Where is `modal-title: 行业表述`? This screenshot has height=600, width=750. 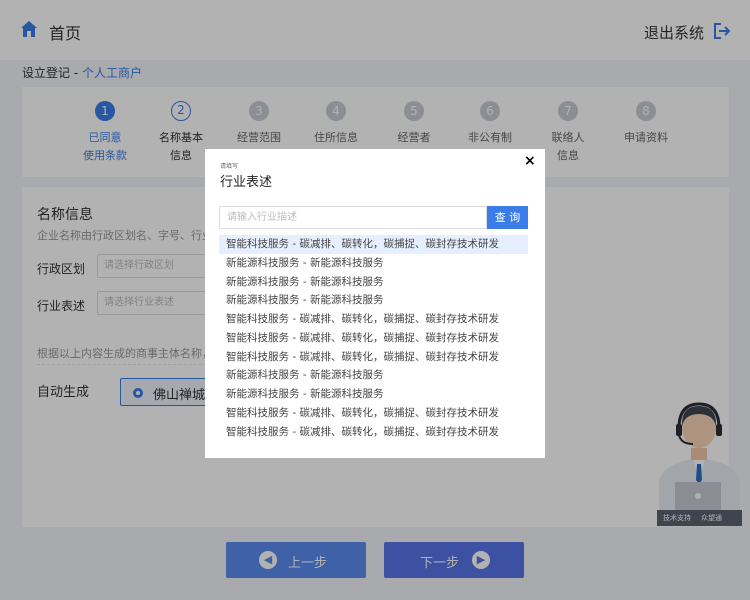
modal-title: 行业表述 is located at coordinates (246, 182).